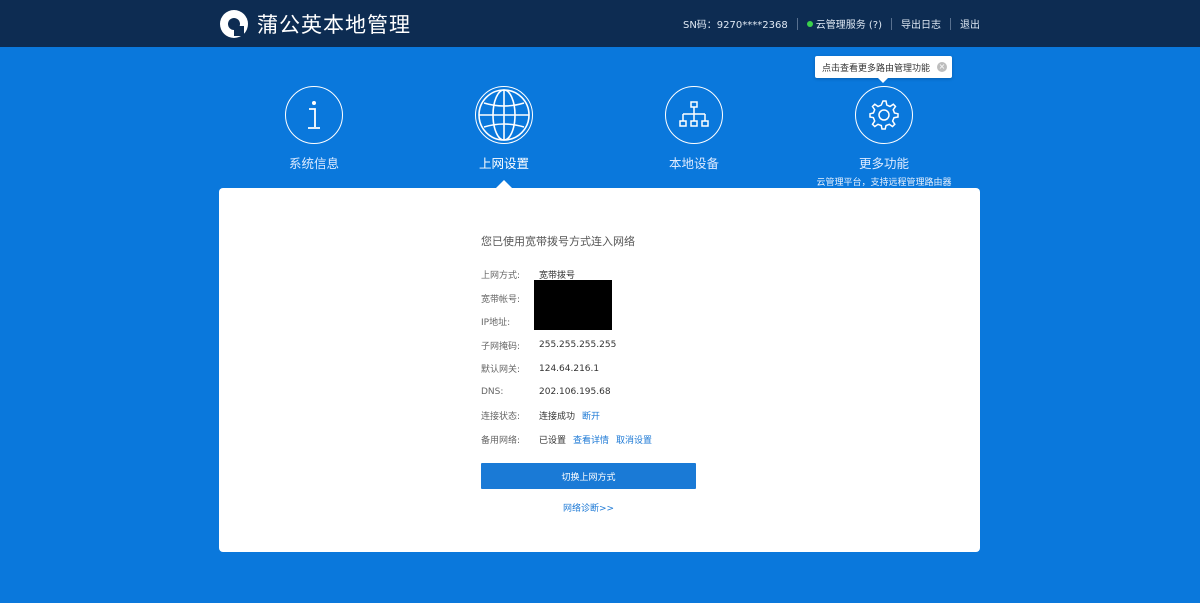 The width and height of the screenshot is (1200, 603). What do you see at coordinates (883, 163) in the screenshot?
I see `nav-label: 更多功能` at bounding box center [883, 163].